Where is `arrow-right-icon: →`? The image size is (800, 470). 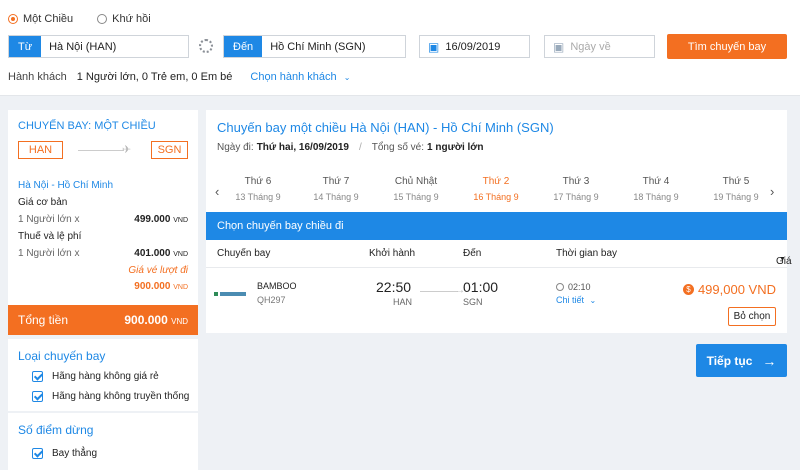
arrow-right-icon: → is located at coordinates (769, 360).